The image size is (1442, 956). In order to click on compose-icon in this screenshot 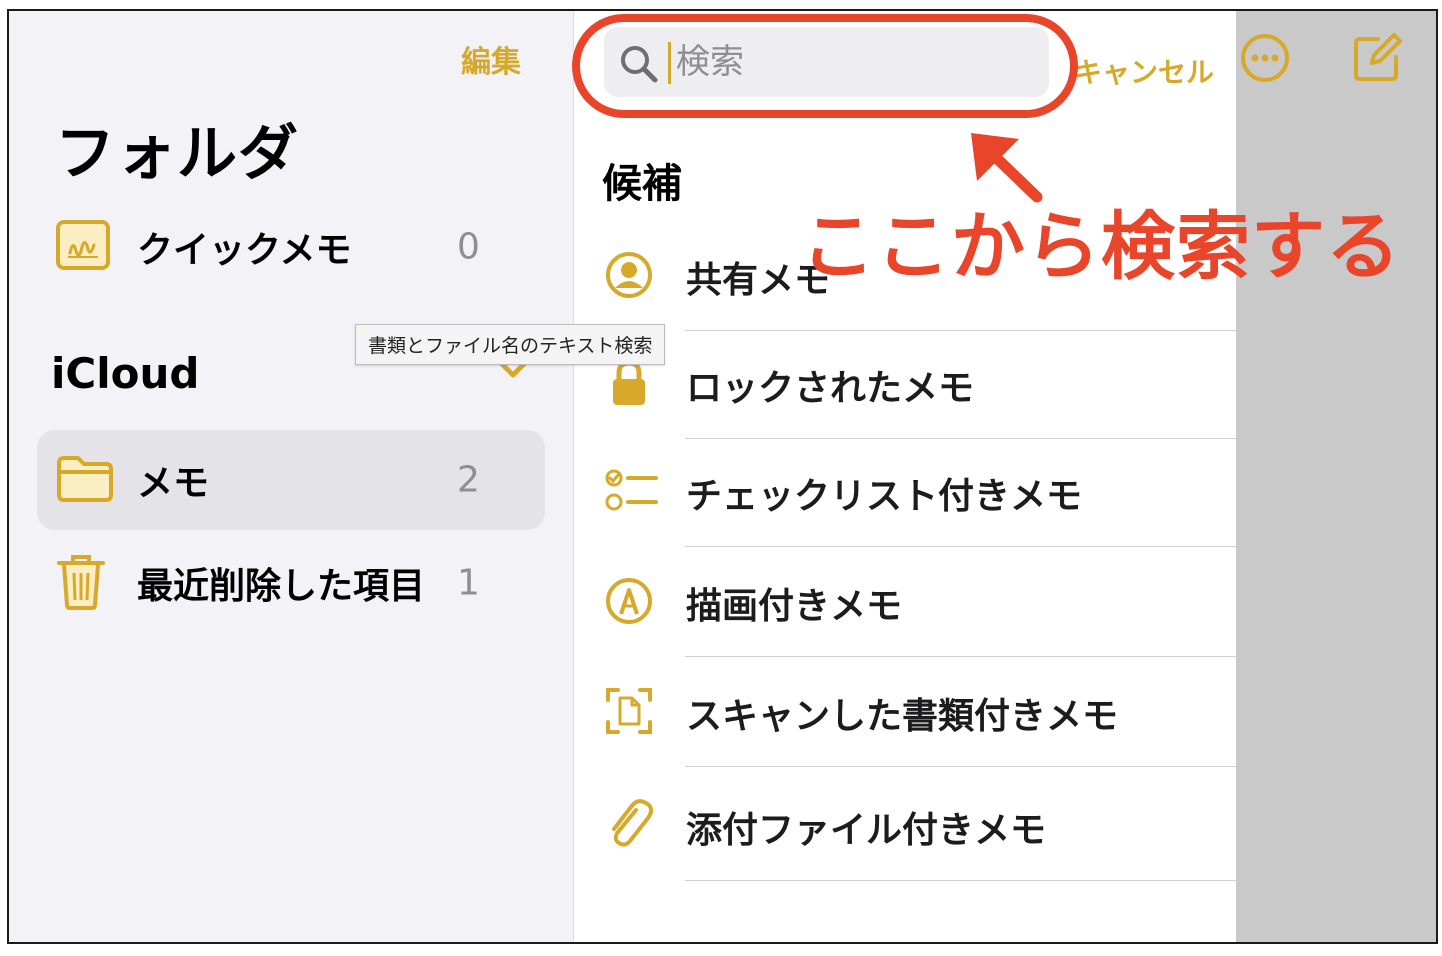, I will do `click(1377, 60)`.